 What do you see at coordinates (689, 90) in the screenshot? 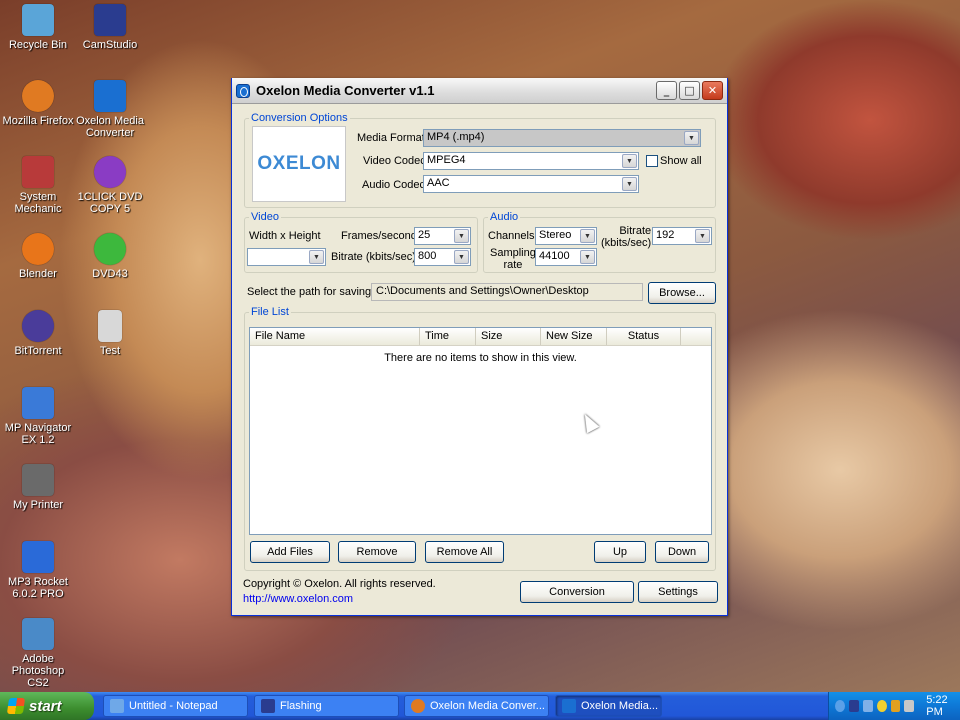
I see `maximize-button: □` at bounding box center [689, 90].